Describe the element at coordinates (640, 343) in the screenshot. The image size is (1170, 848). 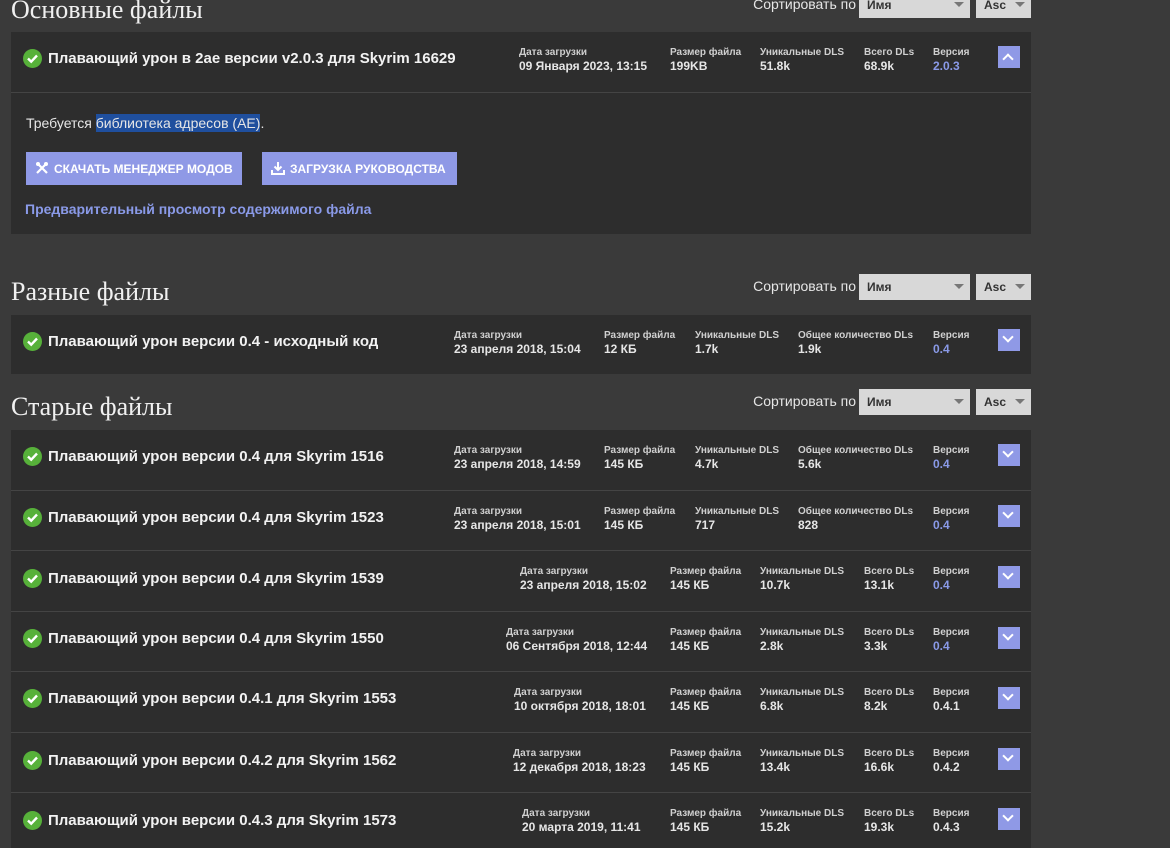
I see `file-size: Размер файла 12 КБ` at that location.